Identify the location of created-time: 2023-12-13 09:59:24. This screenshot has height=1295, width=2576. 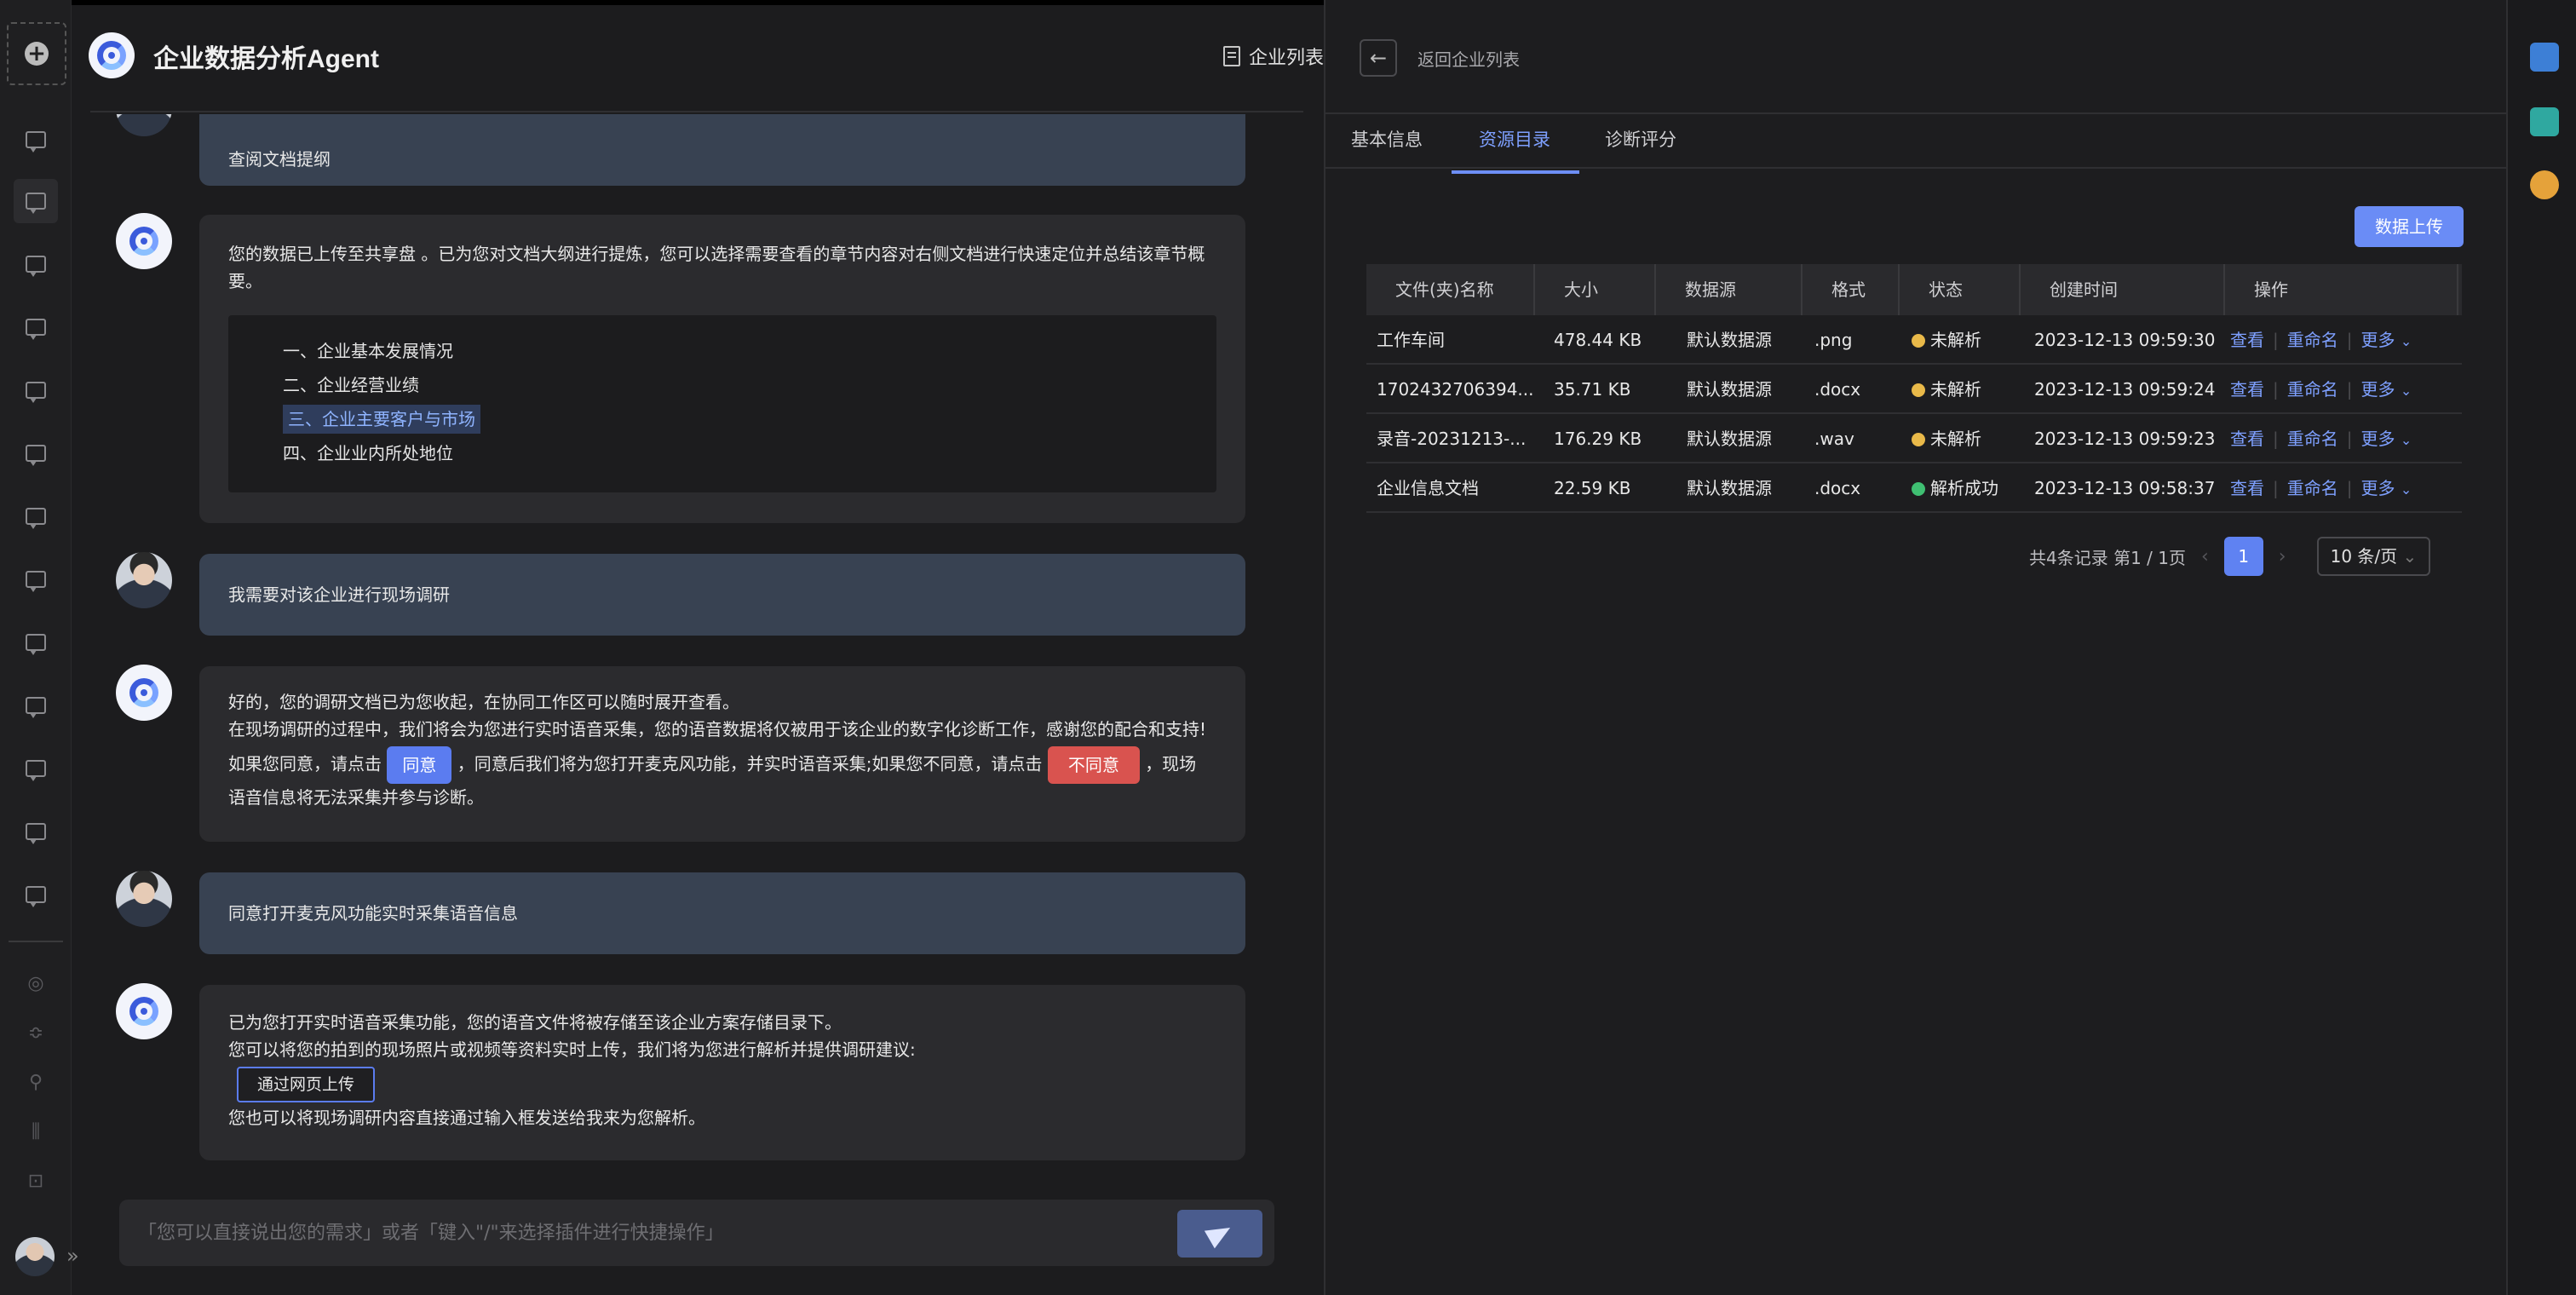
(2125, 390).